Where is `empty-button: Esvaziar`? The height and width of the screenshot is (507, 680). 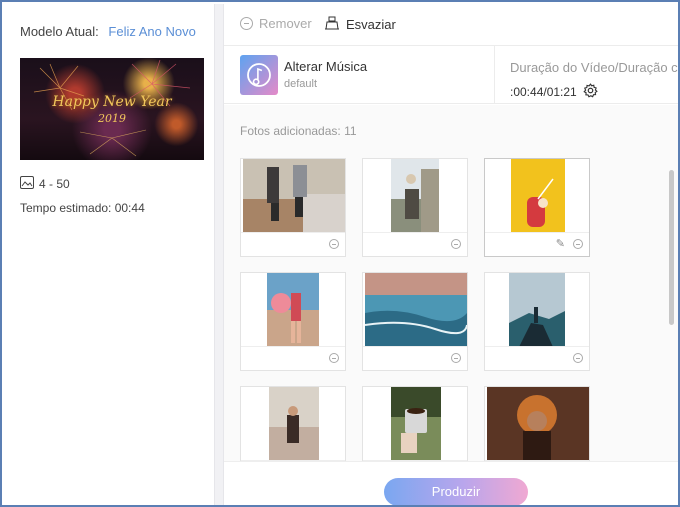
empty-button: Esvaziar is located at coordinates (360, 24).